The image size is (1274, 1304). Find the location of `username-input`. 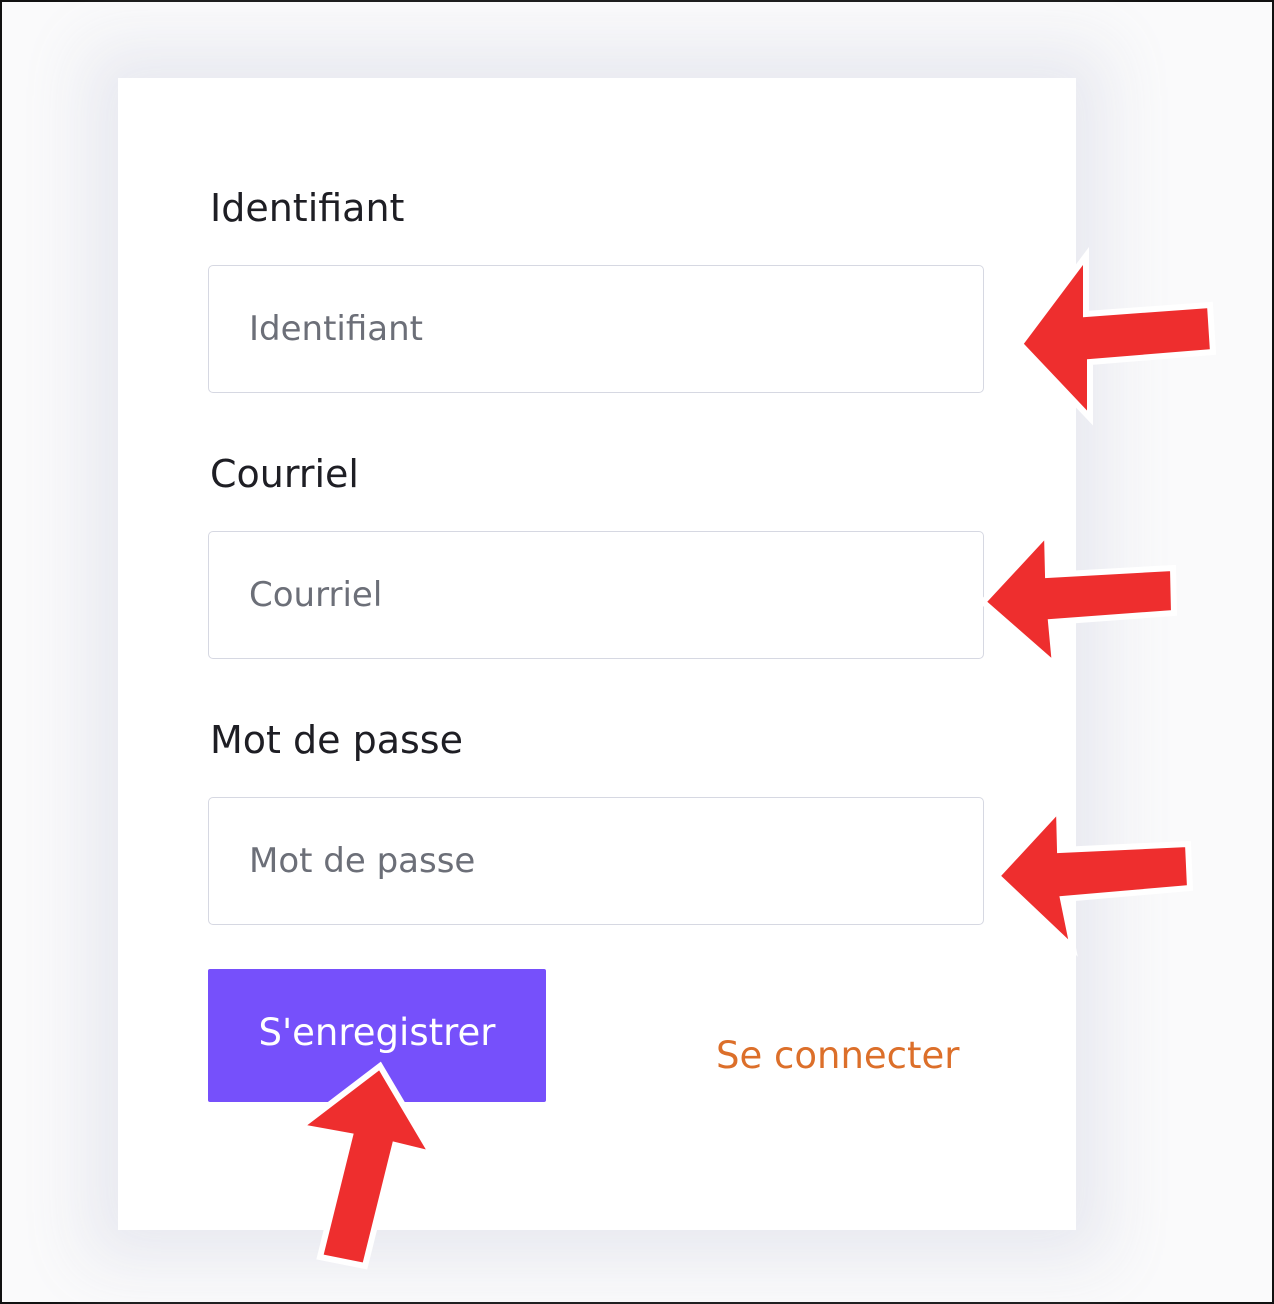

username-input is located at coordinates (596, 329).